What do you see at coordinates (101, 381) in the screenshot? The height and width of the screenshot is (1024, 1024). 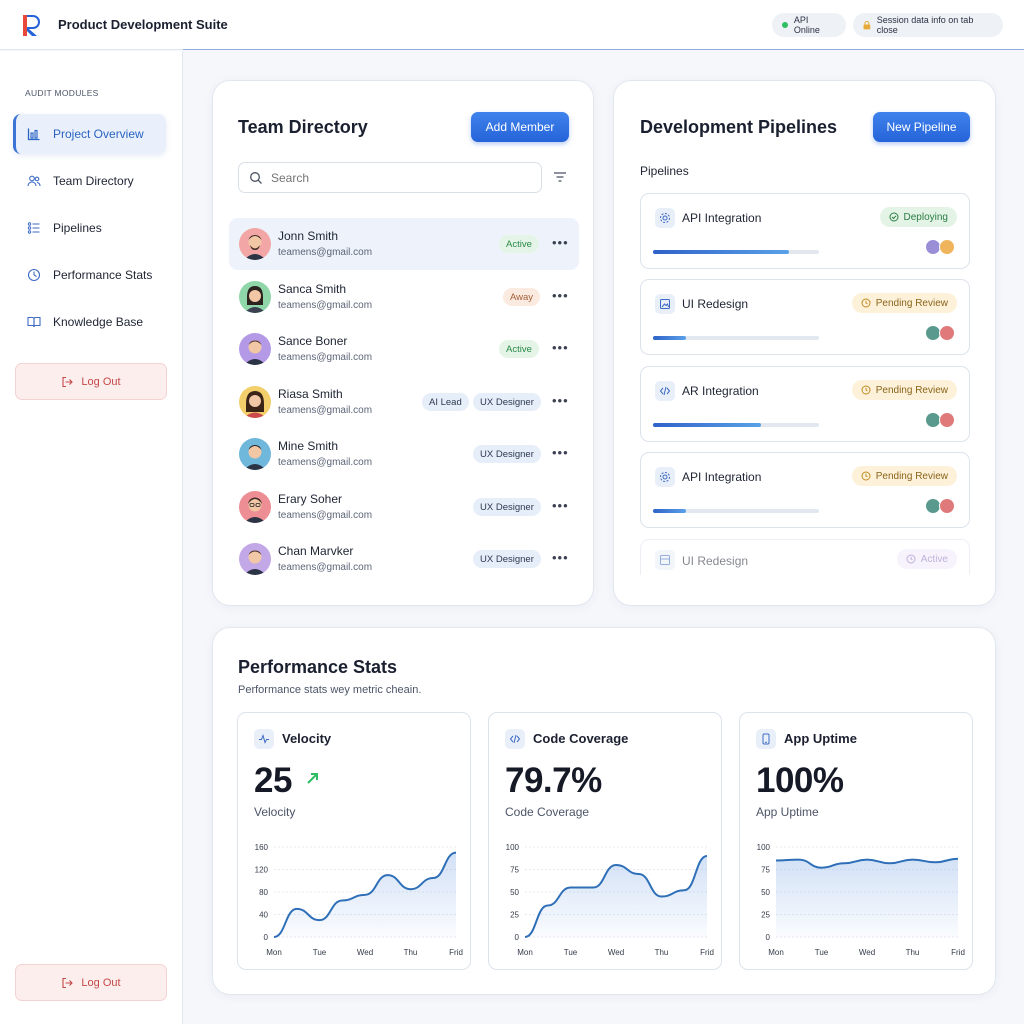 I see `logout-label: Log Out` at bounding box center [101, 381].